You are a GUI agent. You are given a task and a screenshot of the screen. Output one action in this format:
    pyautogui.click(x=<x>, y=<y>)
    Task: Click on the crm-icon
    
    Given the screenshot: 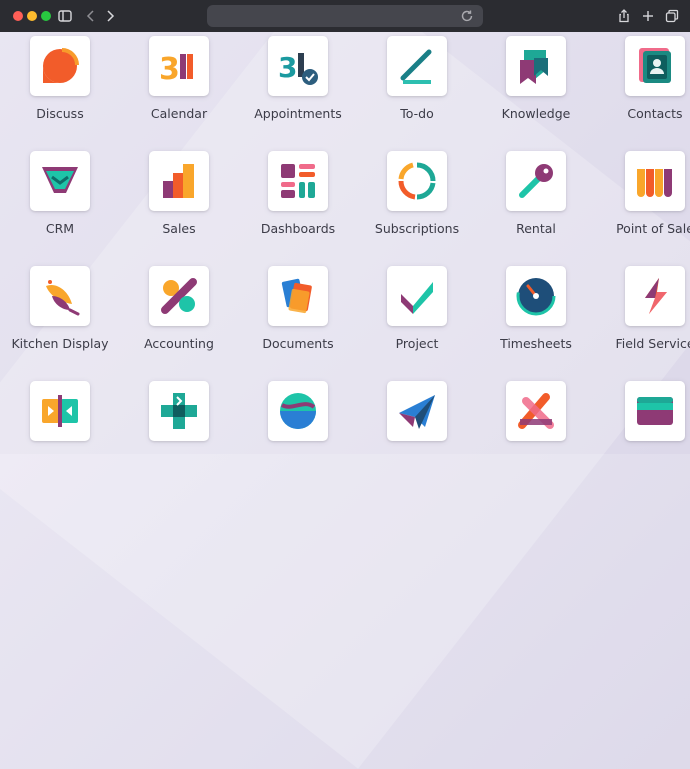 What is the action you would take?
    pyautogui.click(x=60, y=180)
    